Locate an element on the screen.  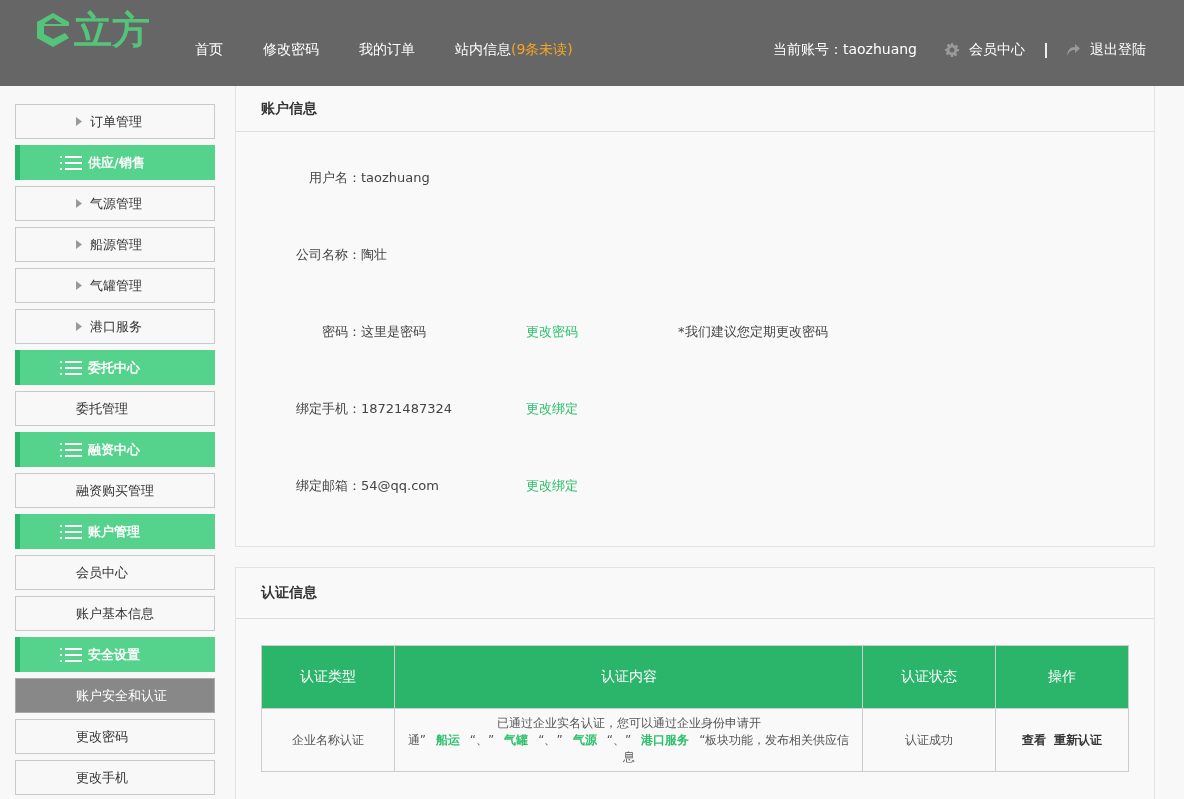
sidebar-item: 融资购买管理 is located at coordinates (115, 490).